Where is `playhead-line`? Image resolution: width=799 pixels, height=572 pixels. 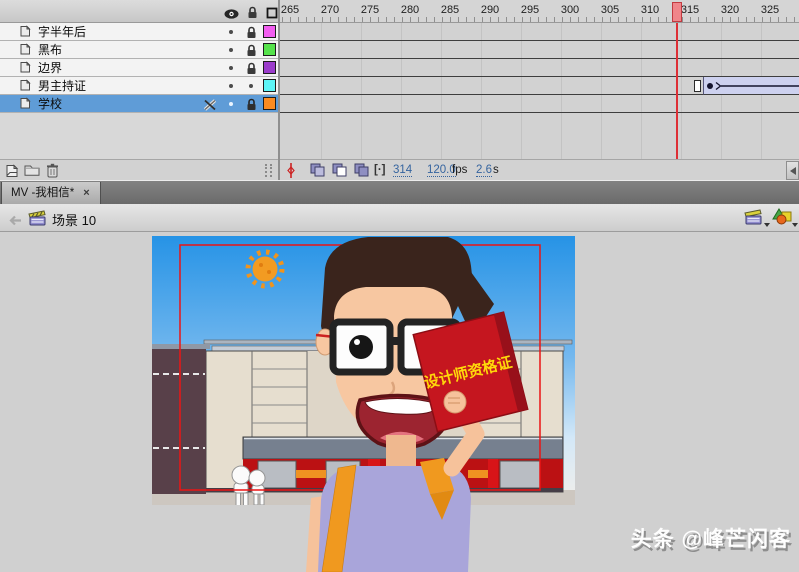
playhead-line is located at coordinates (677, 91).